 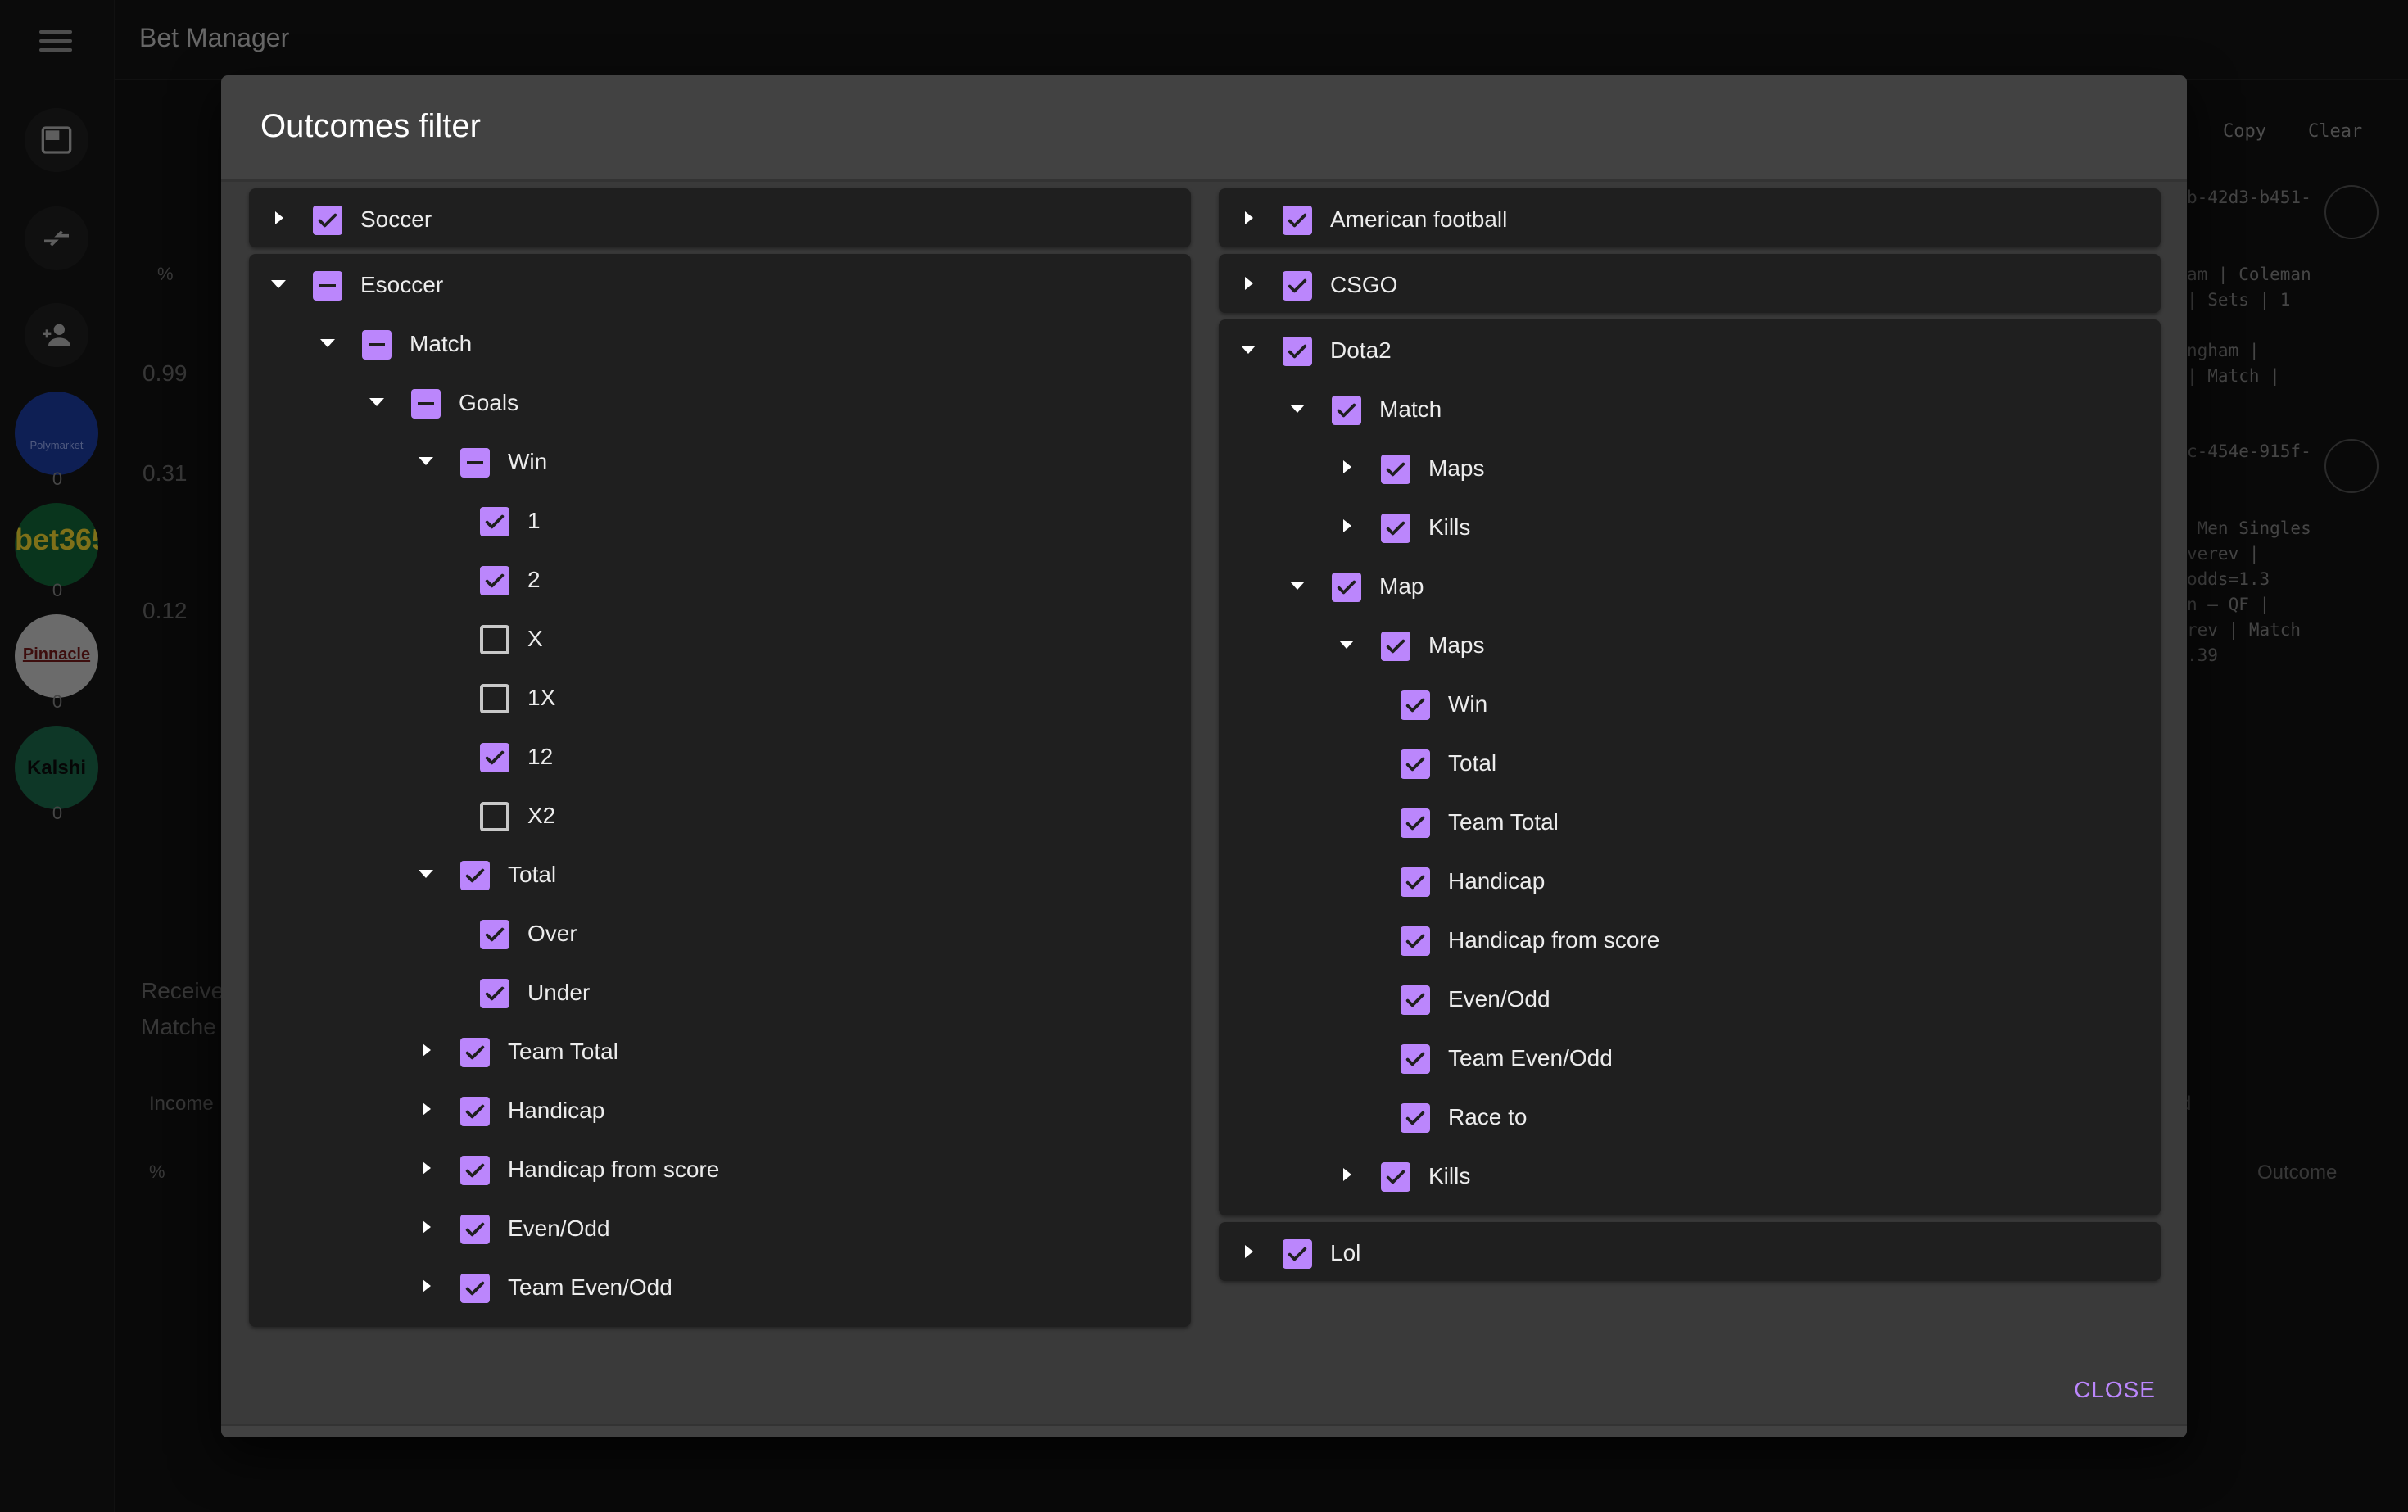 I want to click on close-button: CLOSE, so click(x=2115, y=1390).